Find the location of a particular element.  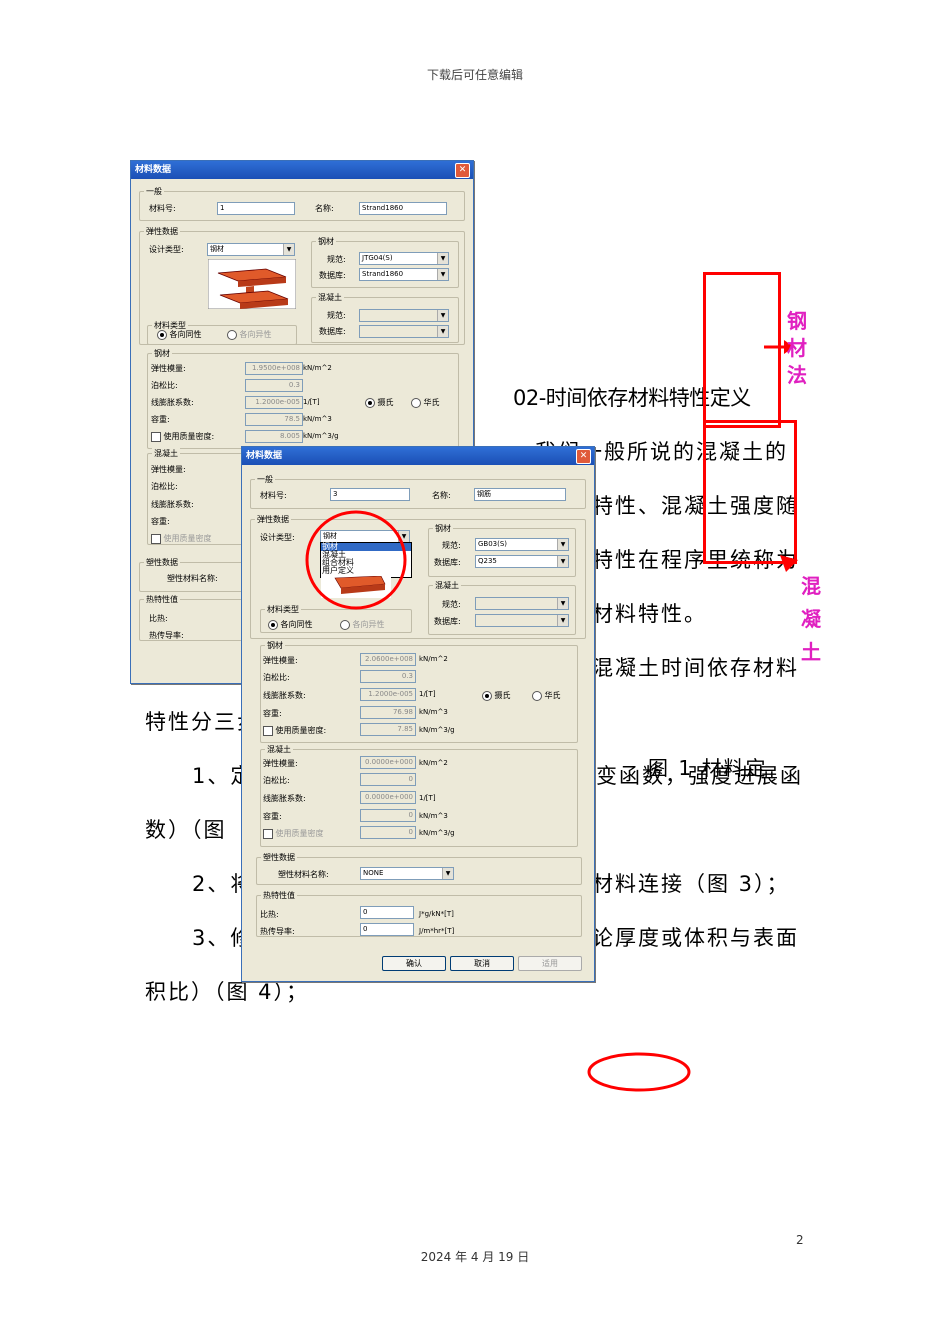

material-no-input: 1 is located at coordinates (256, 208).